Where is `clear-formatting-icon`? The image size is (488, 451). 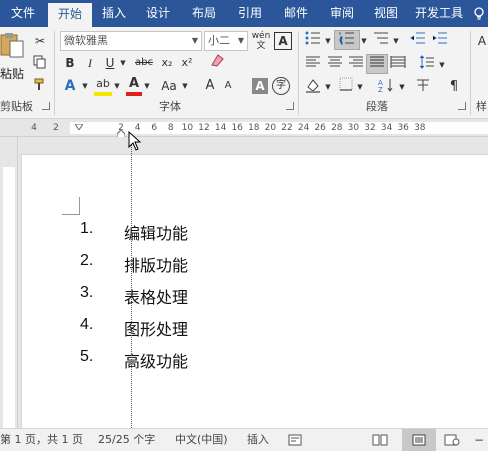 clear-formatting-icon is located at coordinates (217, 63).